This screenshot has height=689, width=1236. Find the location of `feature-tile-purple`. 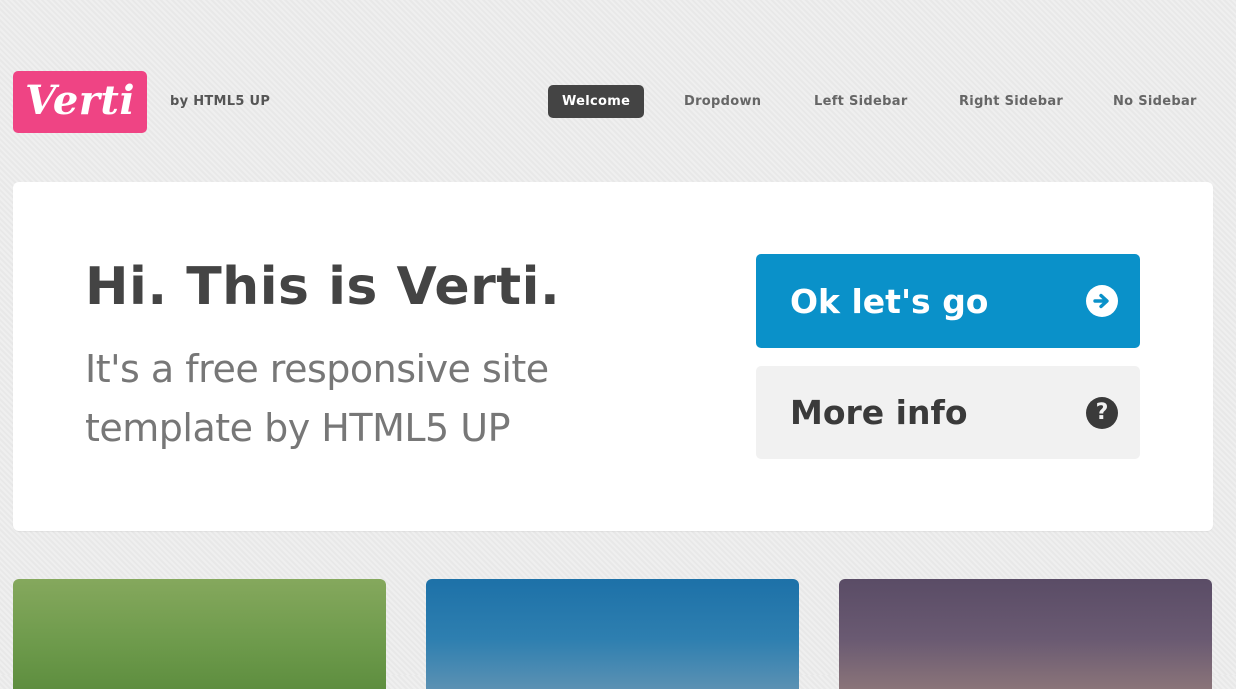

feature-tile-purple is located at coordinates (1025, 634).